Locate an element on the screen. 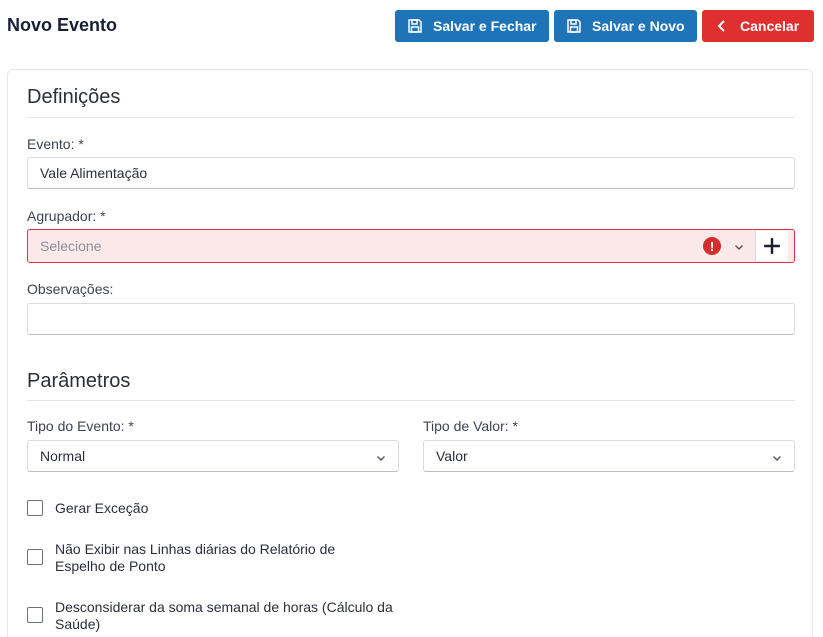 This screenshot has width=823, height=637. save-and-new-button: Salvar e Novo is located at coordinates (625, 26).